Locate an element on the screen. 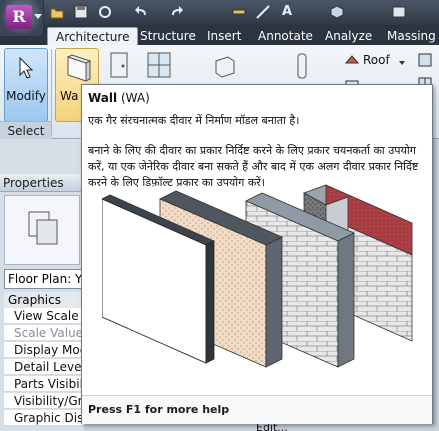  tab-massing: Massing & is located at coordinates (409, 44).